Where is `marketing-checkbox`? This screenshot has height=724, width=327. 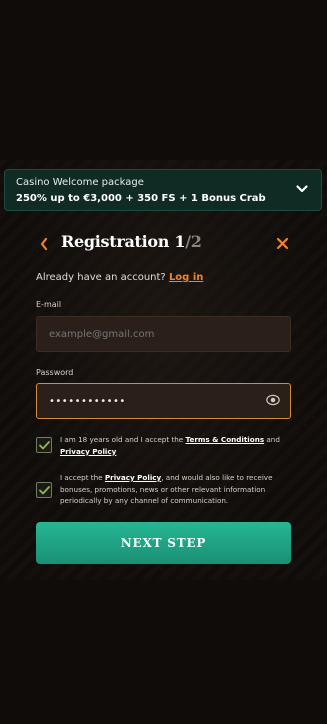
marketing-checkbox is located at coordinates (44, 490).